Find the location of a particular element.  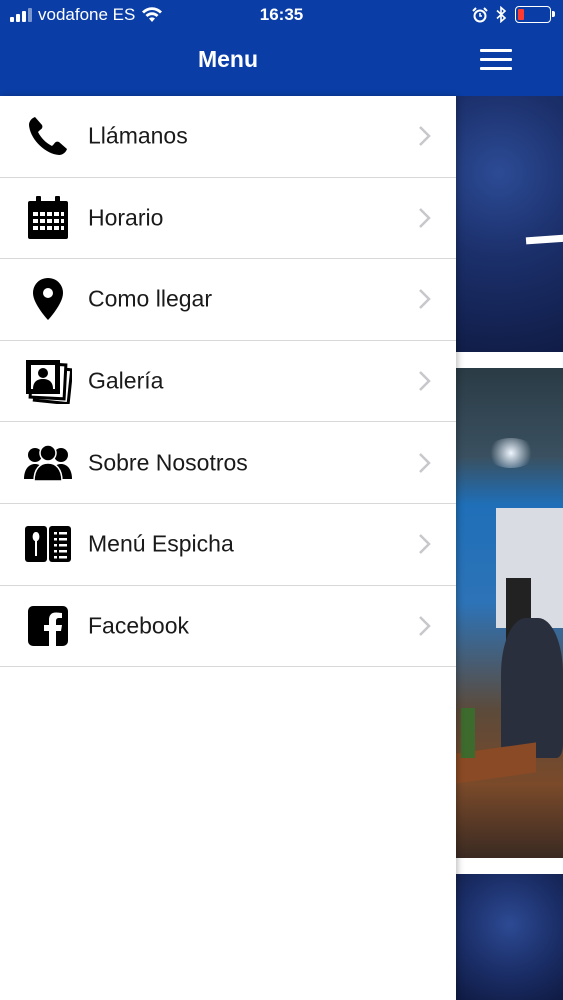

menu-item-label: Llámanos is located at coordinates (138, 135).